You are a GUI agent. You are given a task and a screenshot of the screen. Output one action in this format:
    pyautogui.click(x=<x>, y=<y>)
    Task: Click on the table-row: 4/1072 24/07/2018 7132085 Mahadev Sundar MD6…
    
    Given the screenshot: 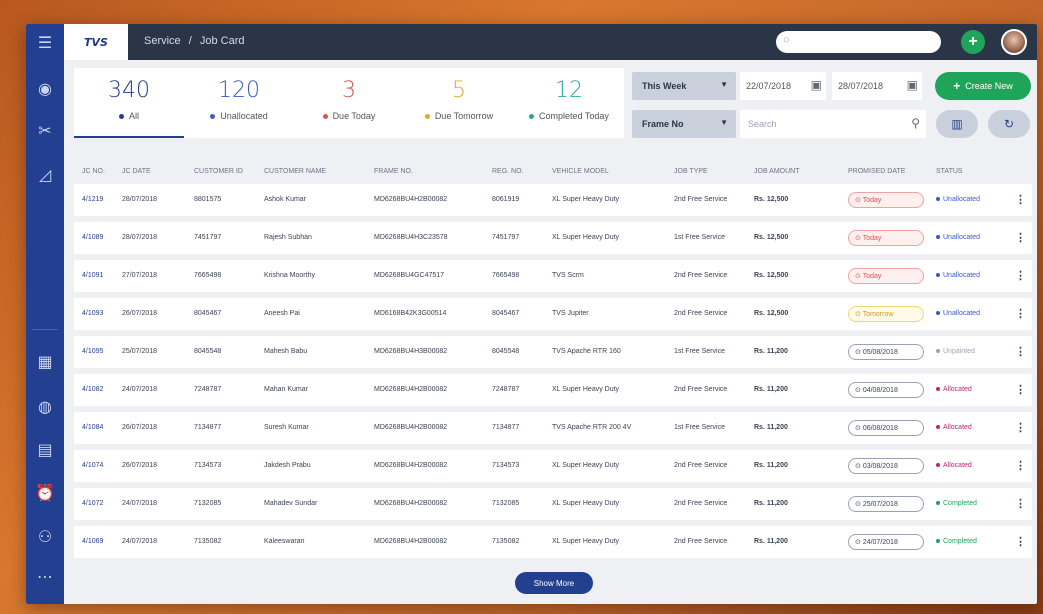 What is the action you would take?
    pyautogui.click(x=553, y=504)
    